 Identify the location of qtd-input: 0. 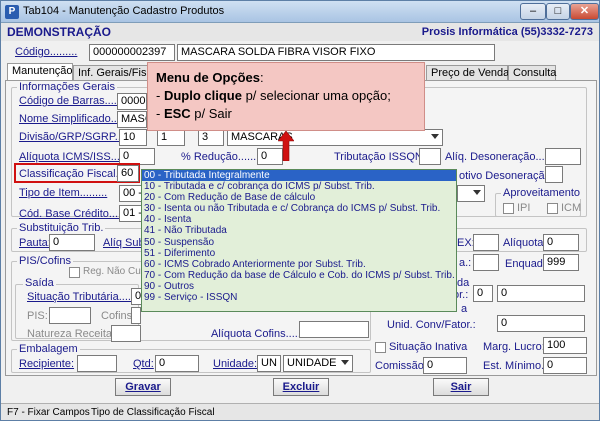
(177, 363).